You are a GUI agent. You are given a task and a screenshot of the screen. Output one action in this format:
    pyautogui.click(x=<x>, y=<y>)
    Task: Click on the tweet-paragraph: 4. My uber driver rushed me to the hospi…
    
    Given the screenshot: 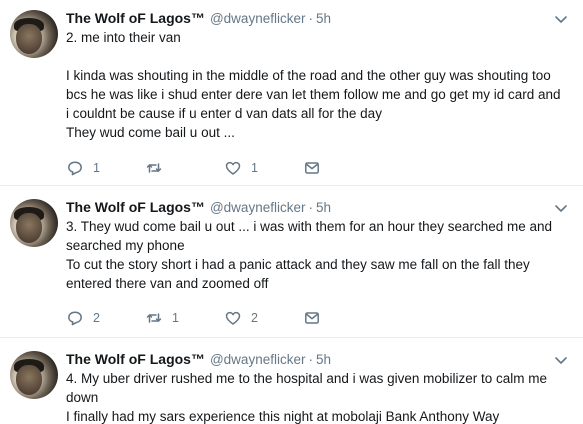 What is the action you would take?
    pyautogui.click(x=306, y=388)
    